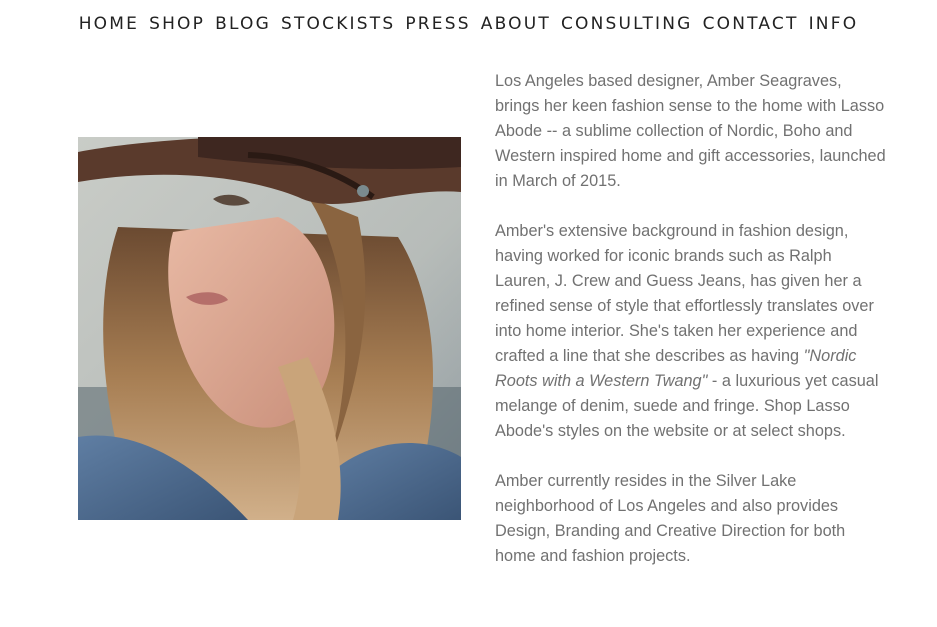 The width and height of the screenshot is (937, 627). I want to click on nav-stockists: STOCKISTS, so click(338, 24).